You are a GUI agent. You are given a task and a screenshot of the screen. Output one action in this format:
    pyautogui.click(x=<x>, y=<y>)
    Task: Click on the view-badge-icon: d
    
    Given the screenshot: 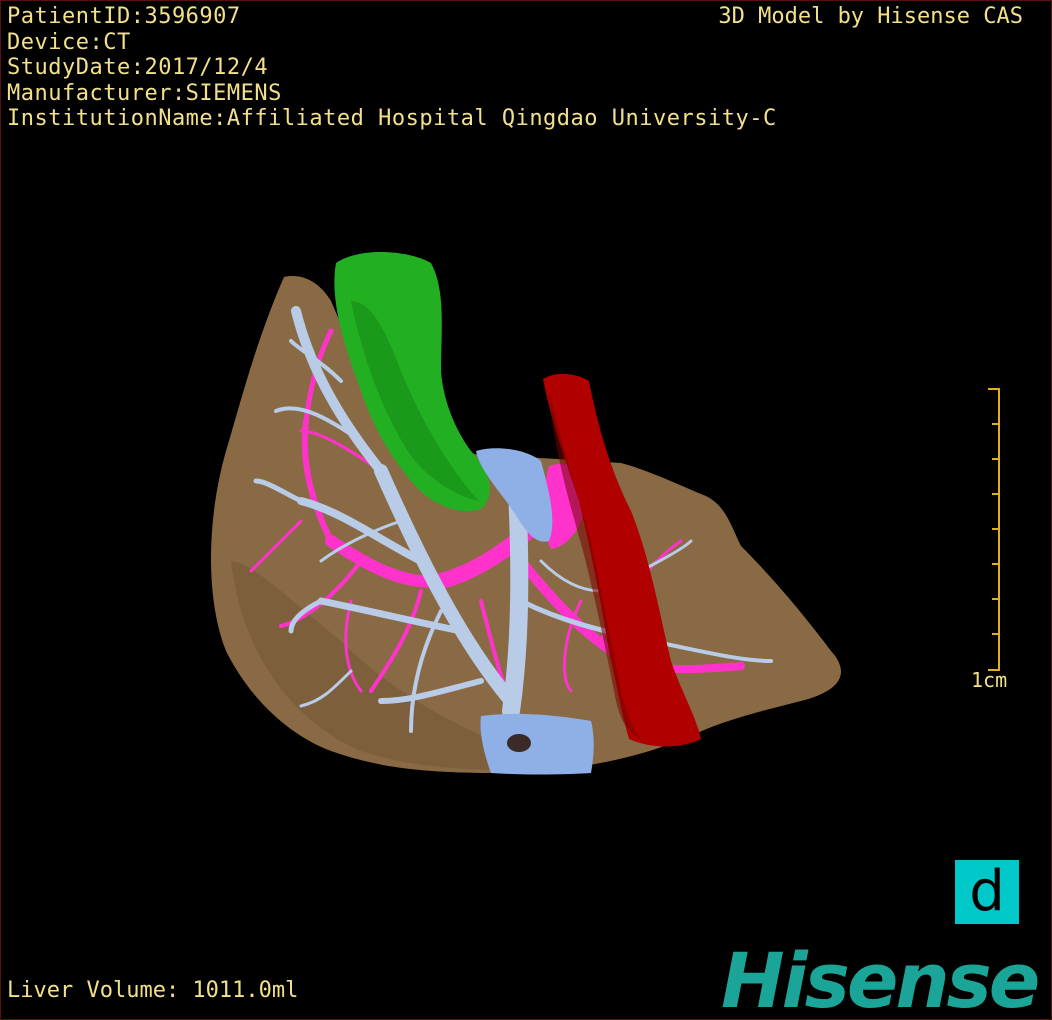 What is the action you would take?
    pyautogui.click(x=987, y=892)
    